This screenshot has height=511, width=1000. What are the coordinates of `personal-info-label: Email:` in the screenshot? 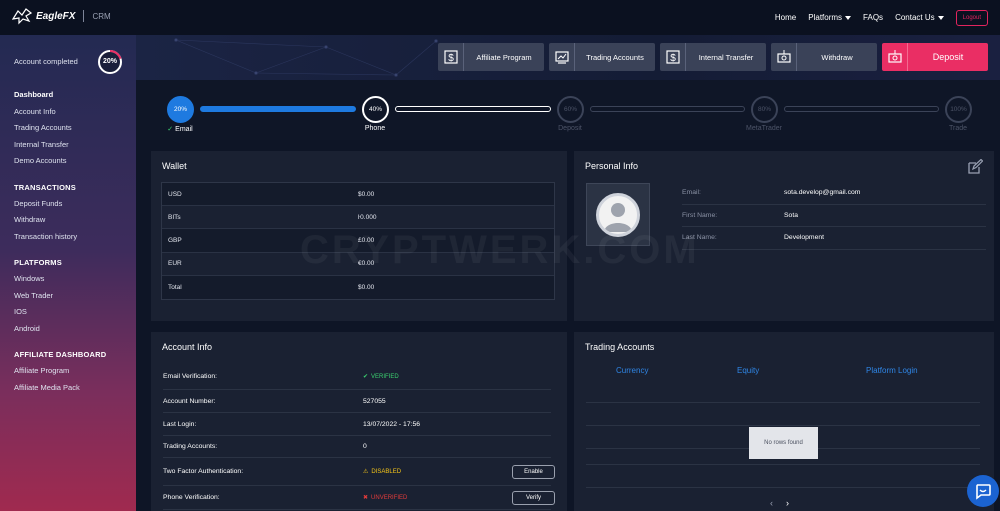 It's located at (691, 193).